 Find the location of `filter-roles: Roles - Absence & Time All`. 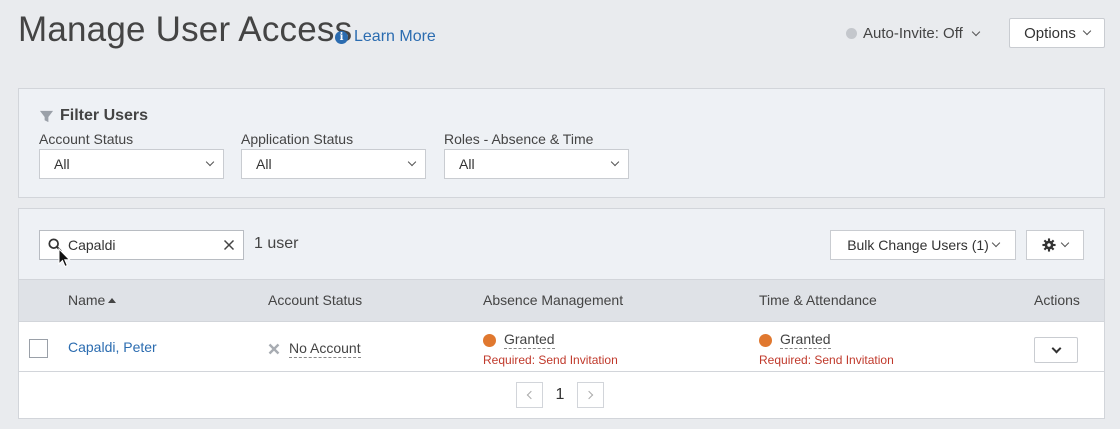

filter-roles: Roles - Absence & Time All is located at coordinates (536, 155).